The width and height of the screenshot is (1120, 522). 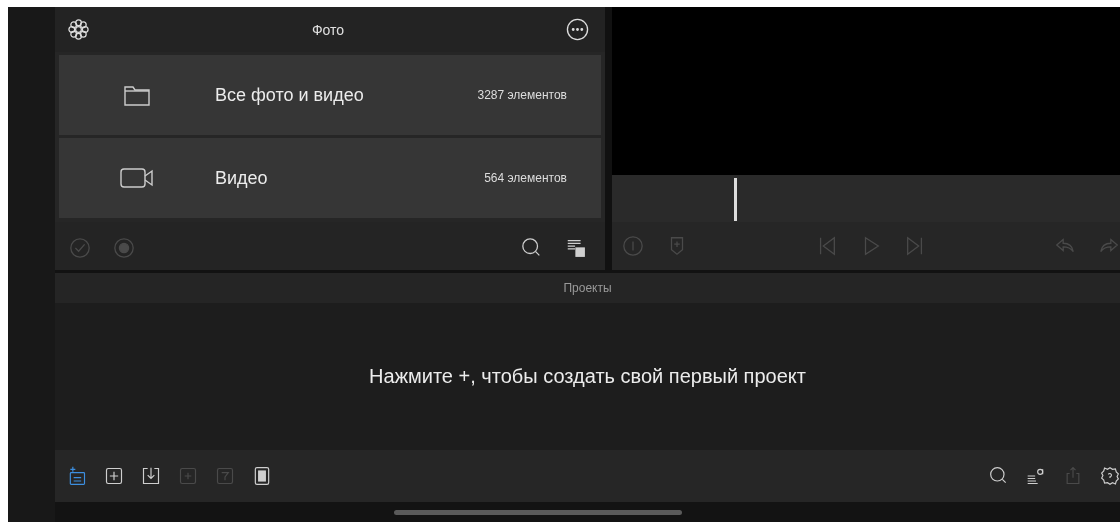 I want to click on list-icon, so click(x=576, y=248).